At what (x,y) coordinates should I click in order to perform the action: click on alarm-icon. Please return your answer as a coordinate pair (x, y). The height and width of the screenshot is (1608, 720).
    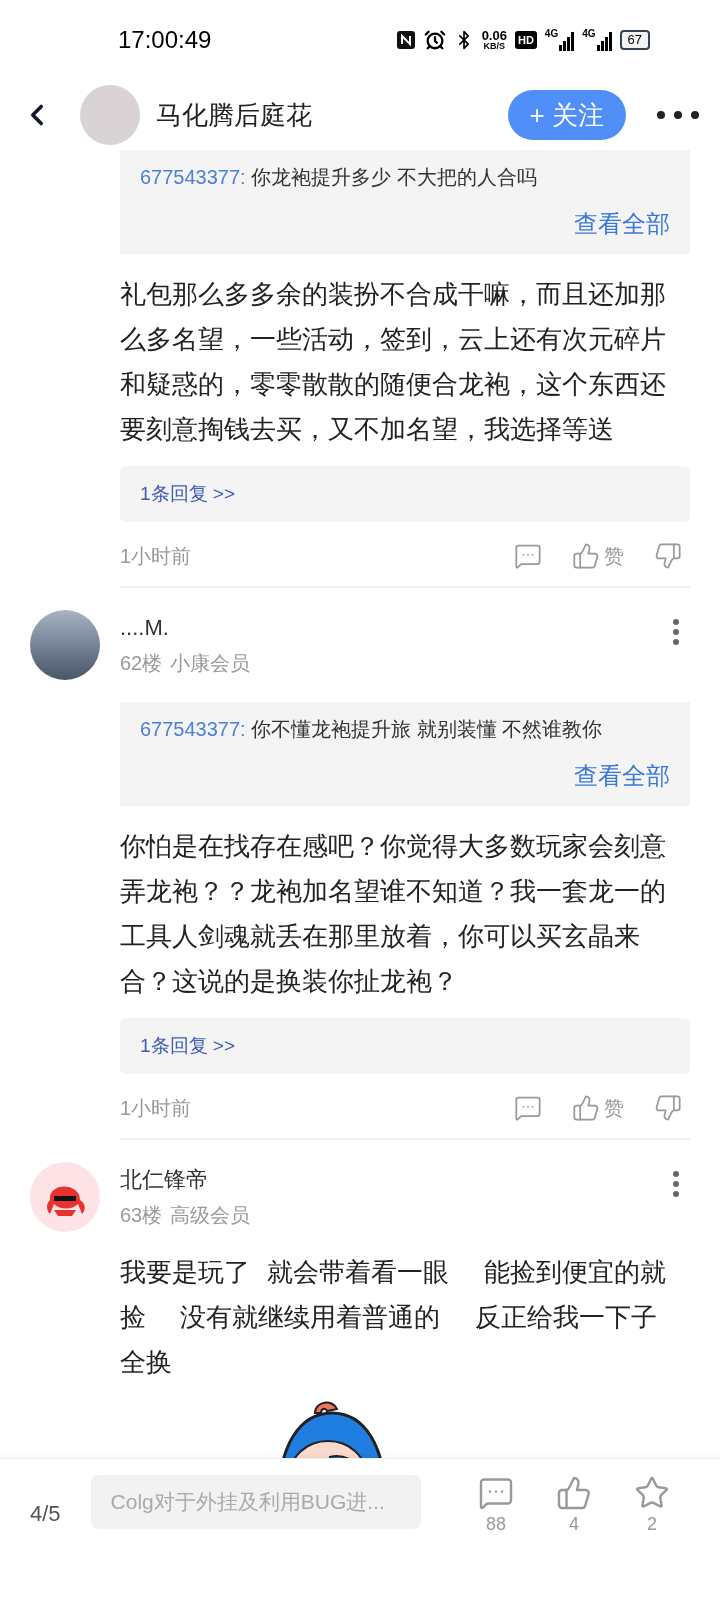
    Looking at the image, I should click on (434, 40).